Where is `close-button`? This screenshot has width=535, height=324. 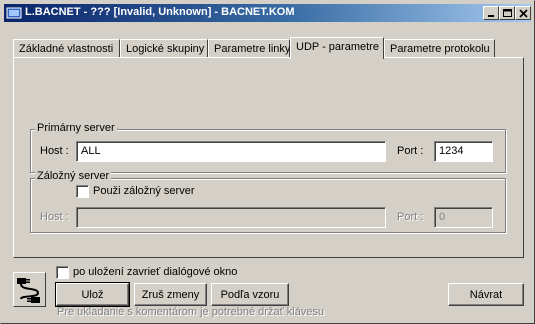
close-button is located at coordinates (523, 13).